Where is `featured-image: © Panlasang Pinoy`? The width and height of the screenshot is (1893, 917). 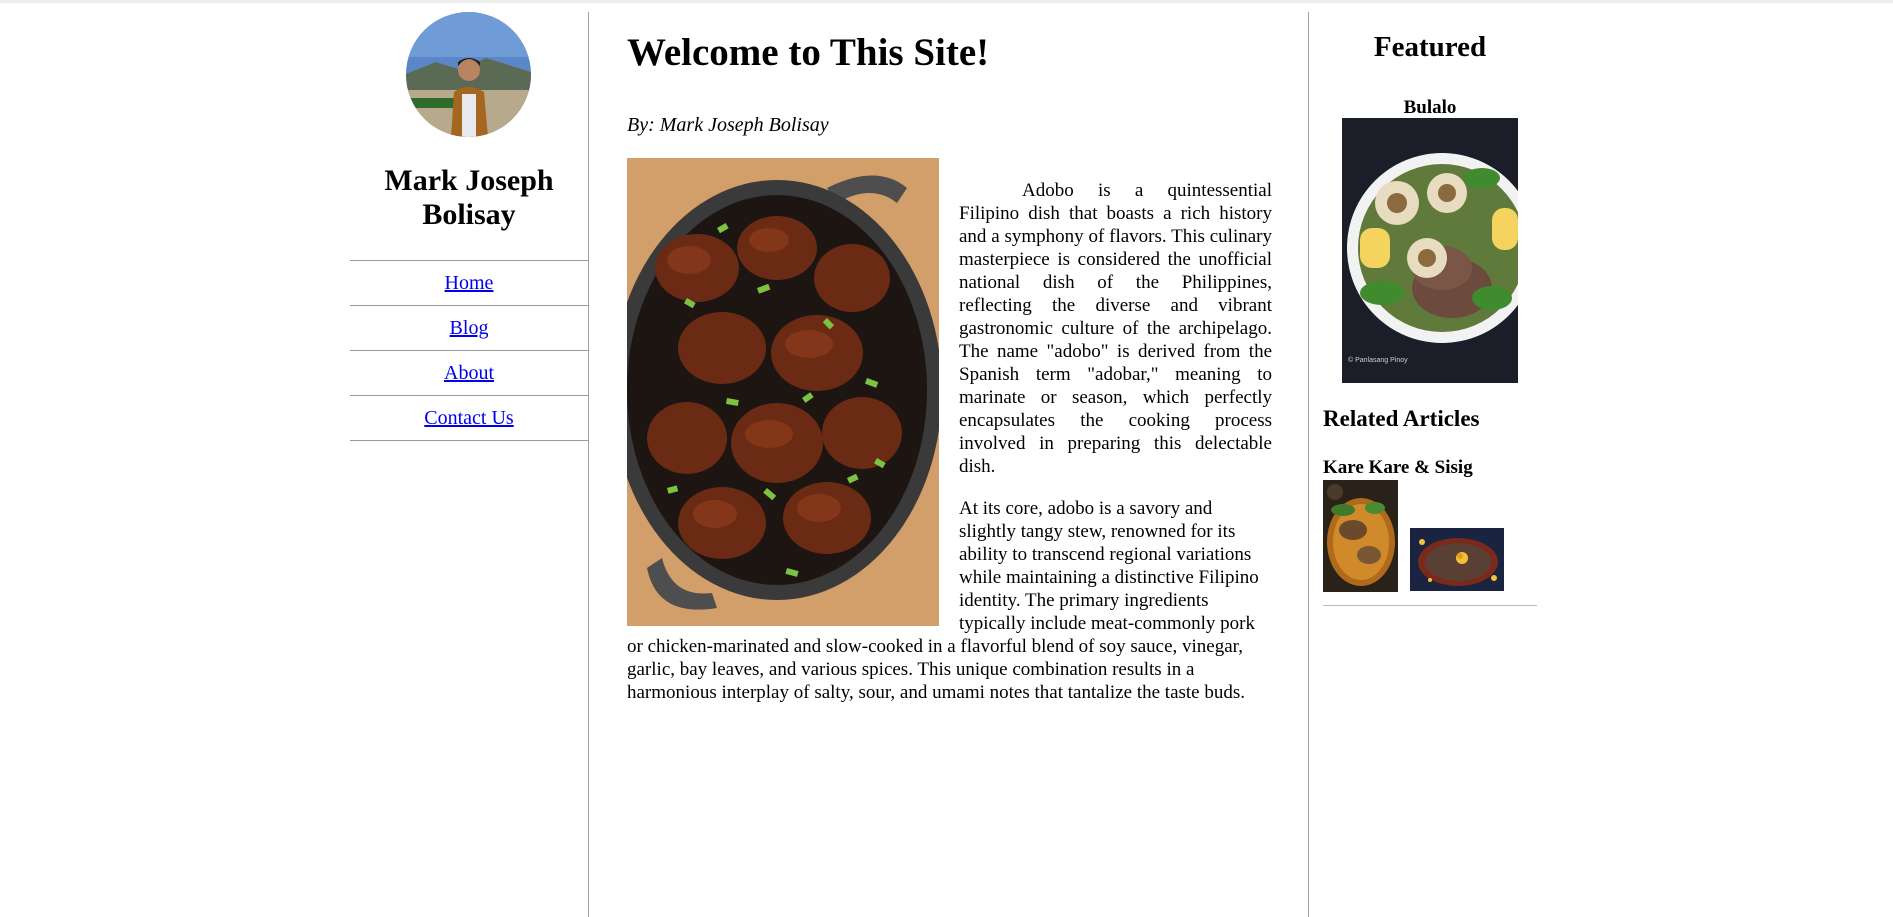
featured-image: © Panlasang Pinoy is located at coordinates (1439, 250).